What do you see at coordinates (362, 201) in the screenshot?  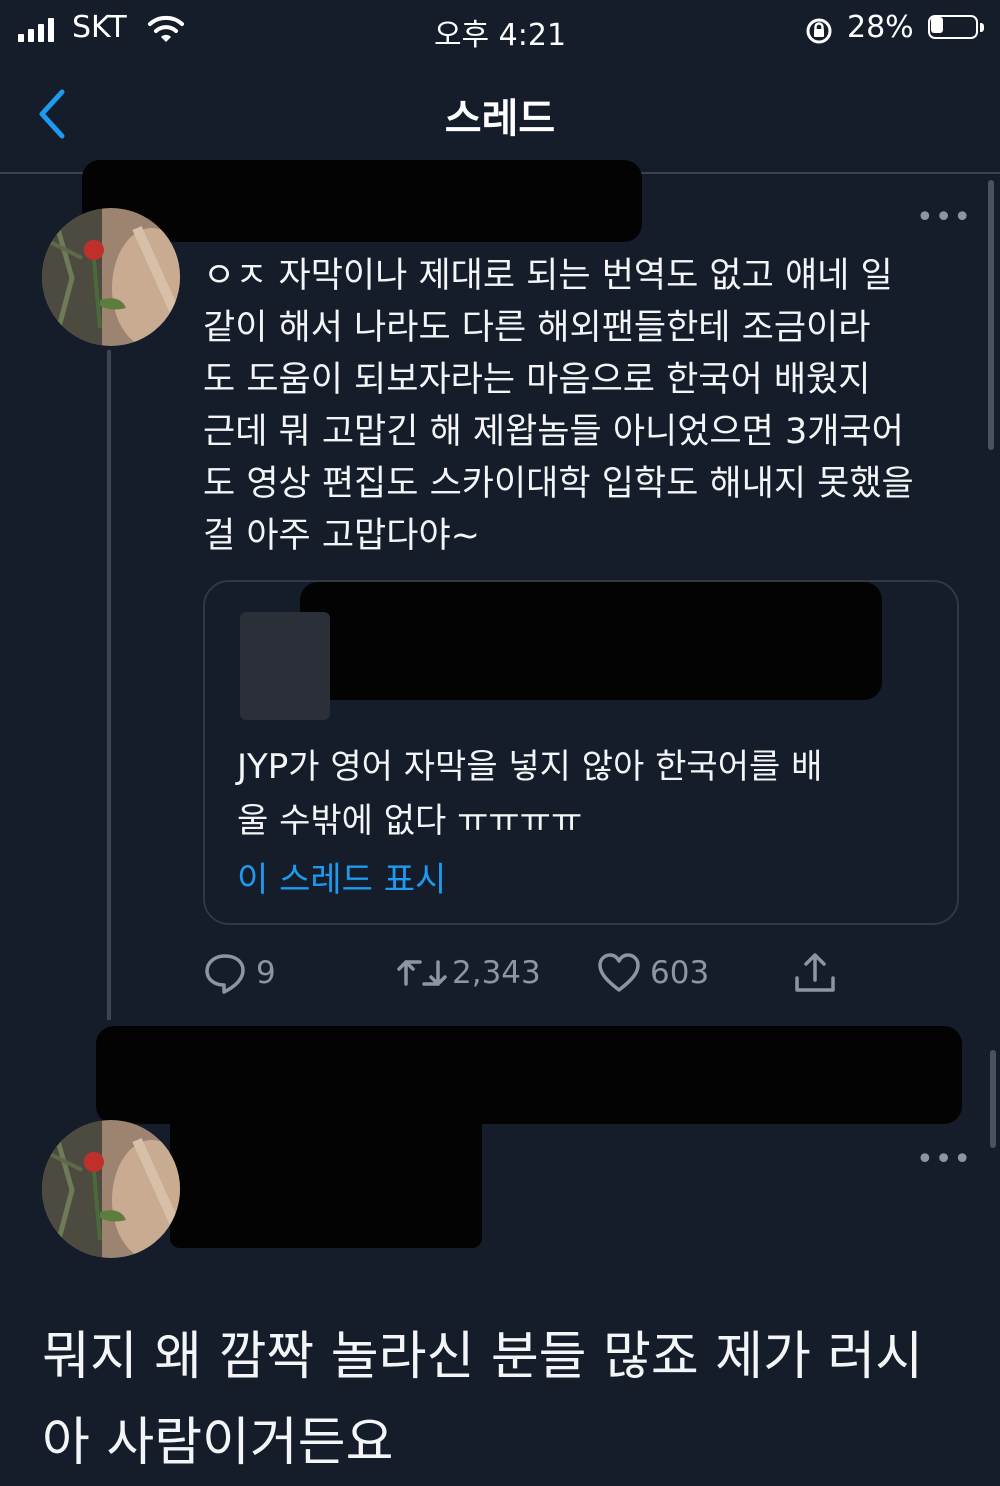 I see `redacted-username` at bounding box center [362, 201].